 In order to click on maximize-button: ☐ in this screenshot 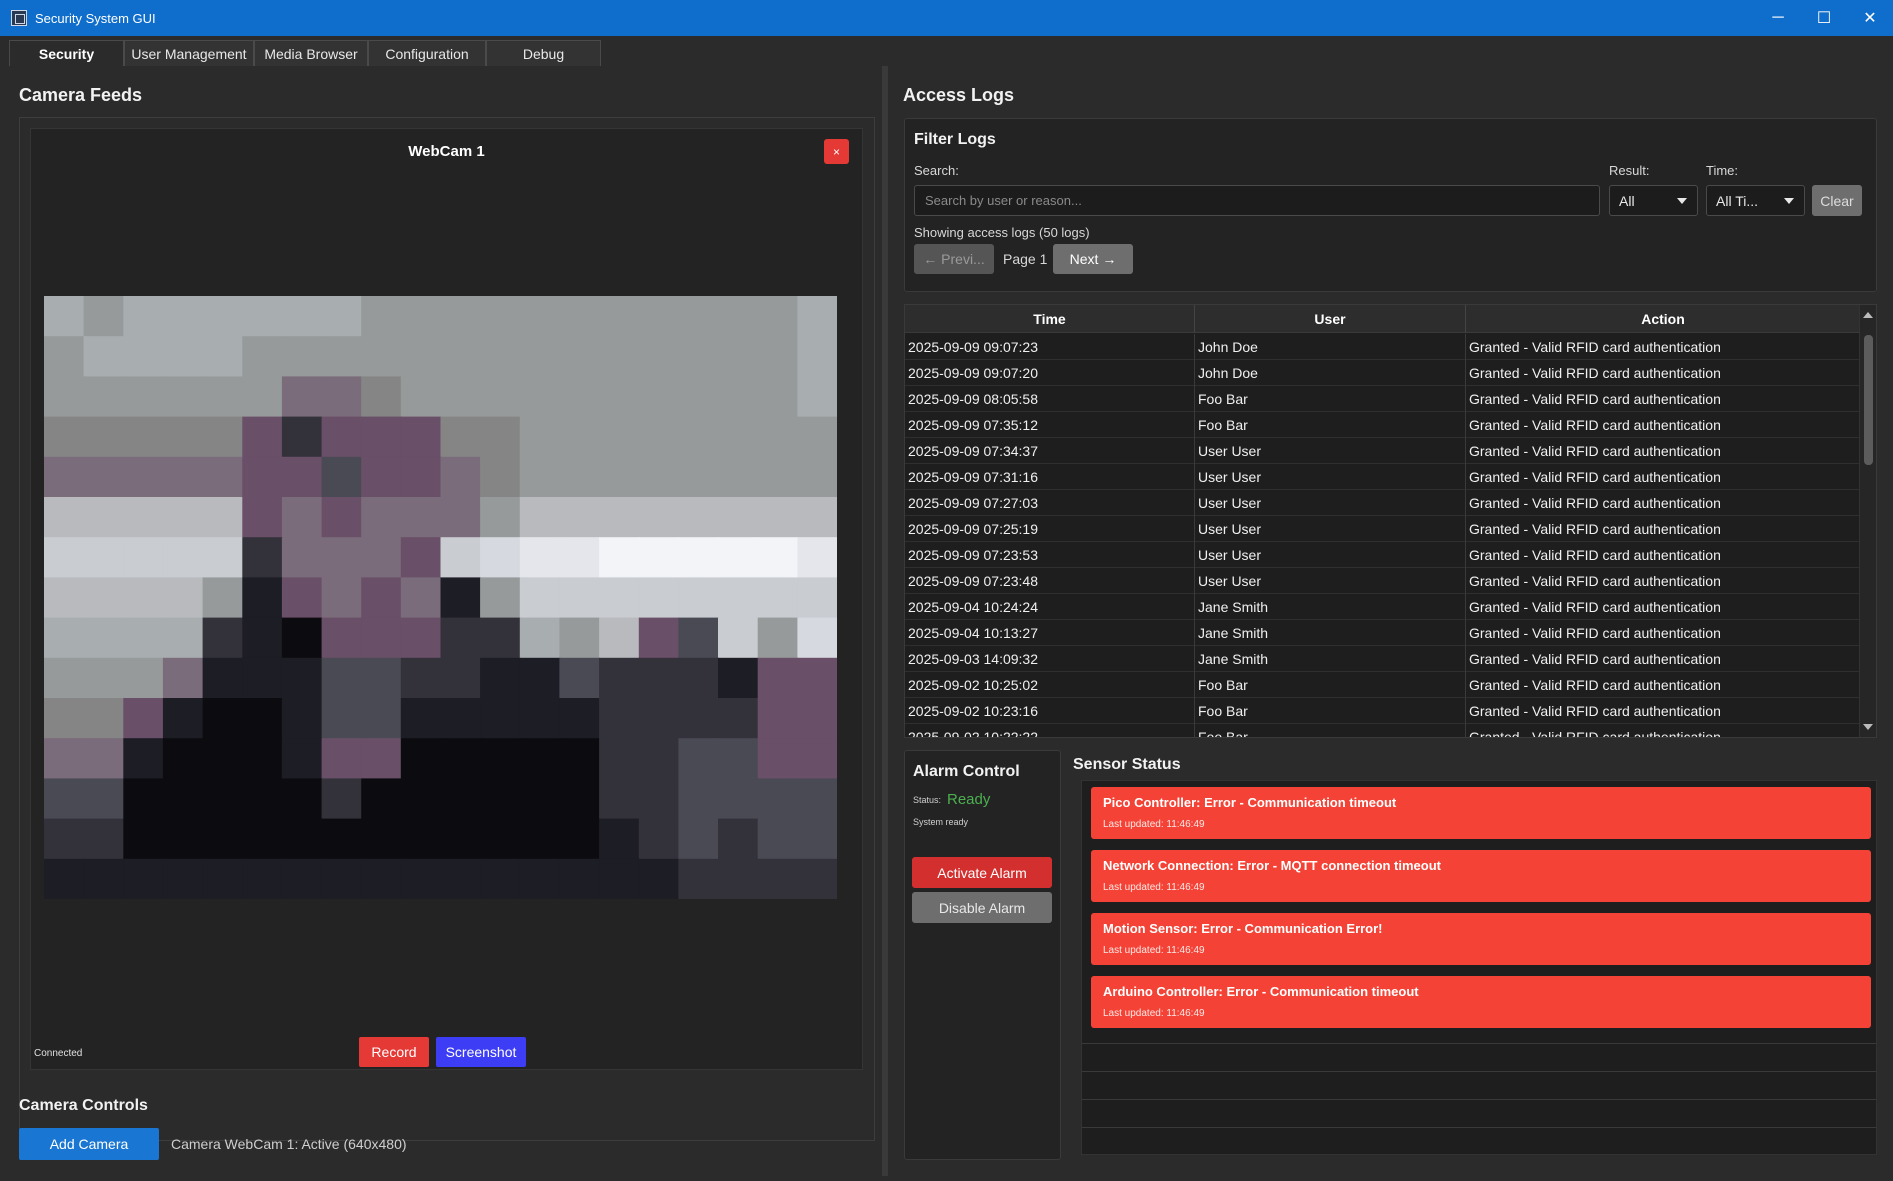, I will do `click(1824, 18)`.